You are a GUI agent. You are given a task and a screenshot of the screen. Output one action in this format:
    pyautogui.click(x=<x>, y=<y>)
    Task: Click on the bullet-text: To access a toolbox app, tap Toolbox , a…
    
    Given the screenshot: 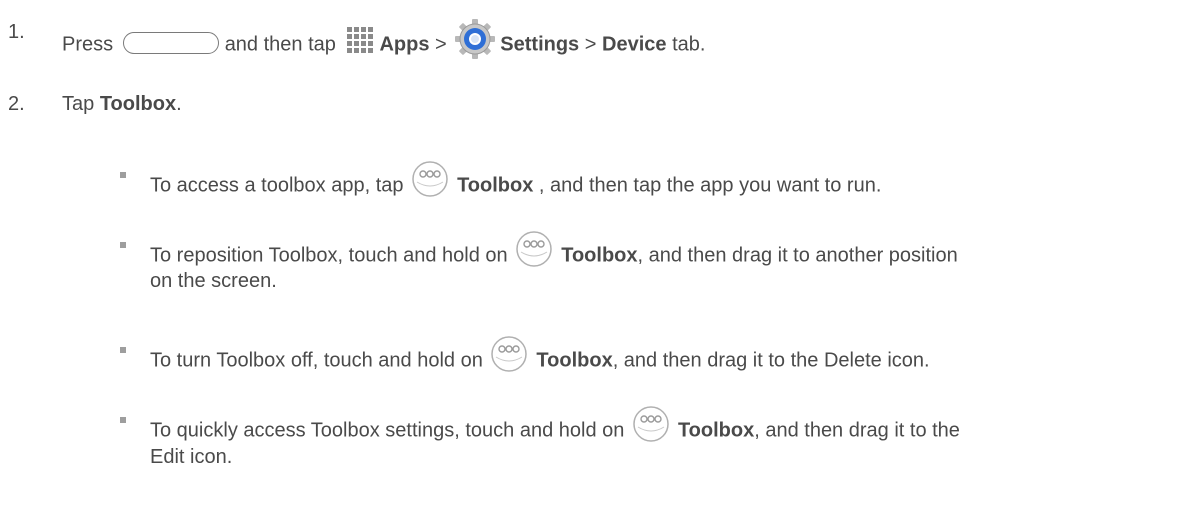 What is the action you would take?
    pyautogui.click(x=659, y=186)
    